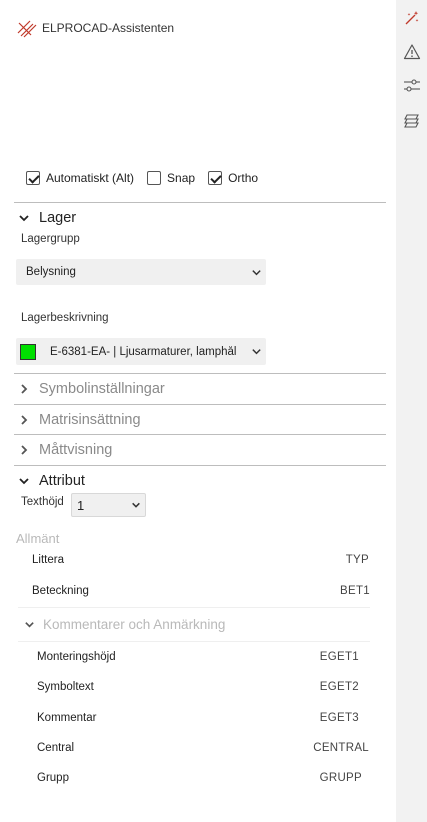  What do you see at coordinates (48, 559) in the screenshot?
I see `attribute-name: Littera` at bounding box center [48, 559].